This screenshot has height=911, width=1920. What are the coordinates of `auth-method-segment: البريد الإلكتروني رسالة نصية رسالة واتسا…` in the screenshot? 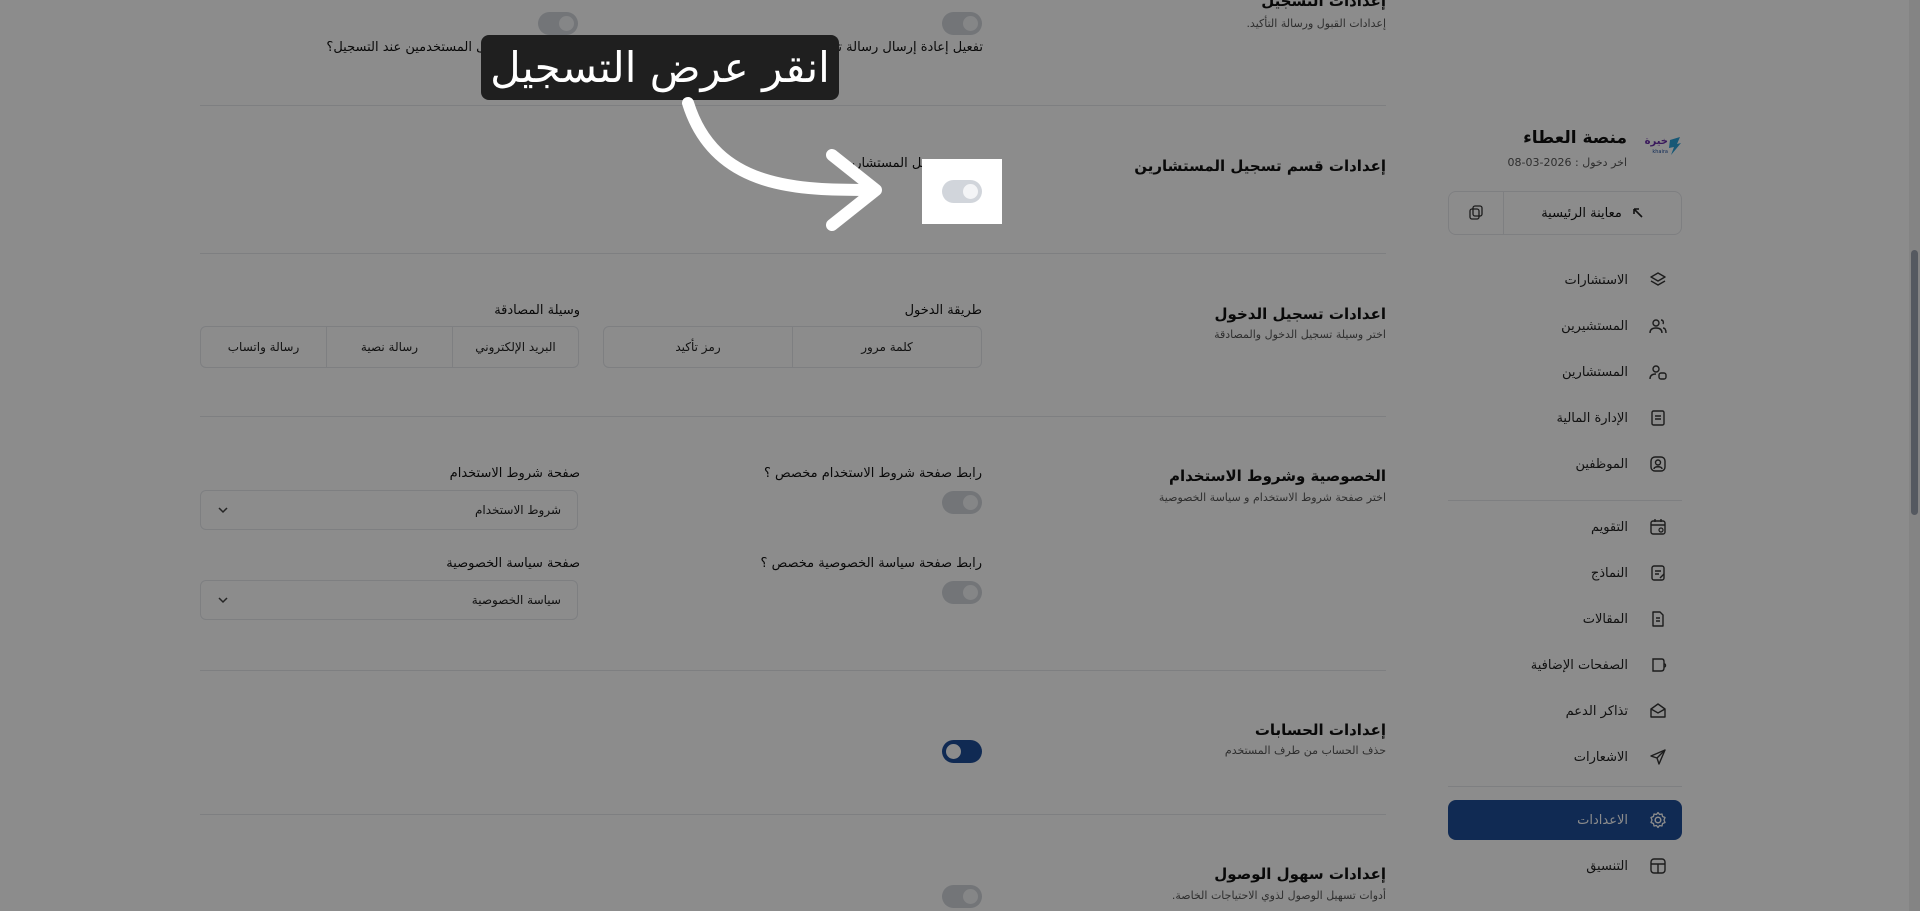 It's located at (389, 347).